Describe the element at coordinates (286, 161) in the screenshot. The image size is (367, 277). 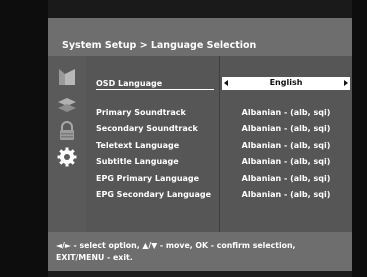
I see `subtitle-language-value: Albanian - (alb, sqi)` at that location.